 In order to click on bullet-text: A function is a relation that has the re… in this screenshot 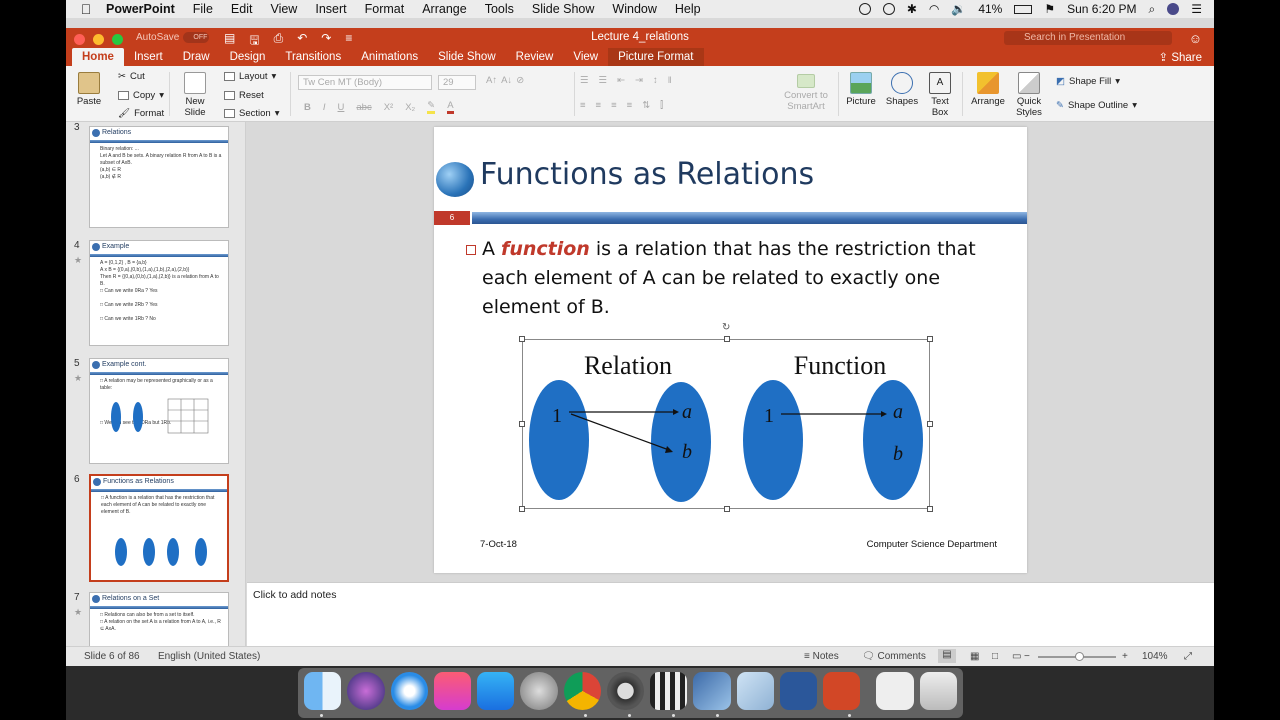, I will do `click(724, 278)`.